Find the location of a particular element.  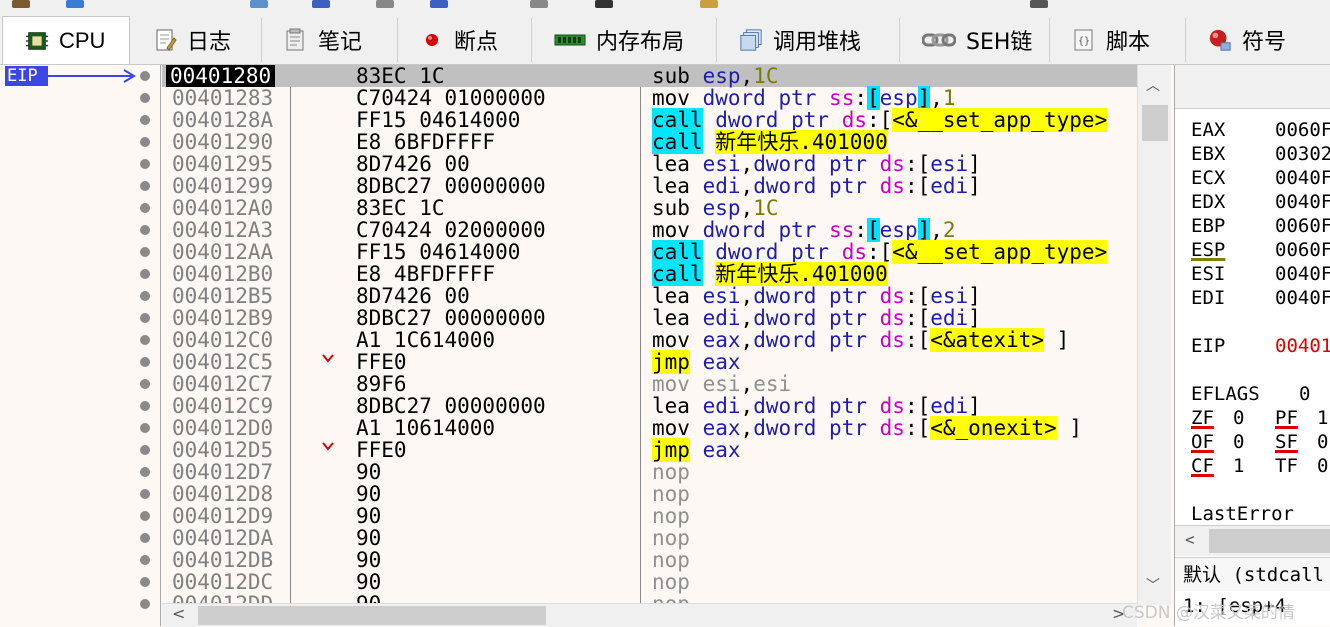

tab-log: 日志 is located at coordinates (196, 40).